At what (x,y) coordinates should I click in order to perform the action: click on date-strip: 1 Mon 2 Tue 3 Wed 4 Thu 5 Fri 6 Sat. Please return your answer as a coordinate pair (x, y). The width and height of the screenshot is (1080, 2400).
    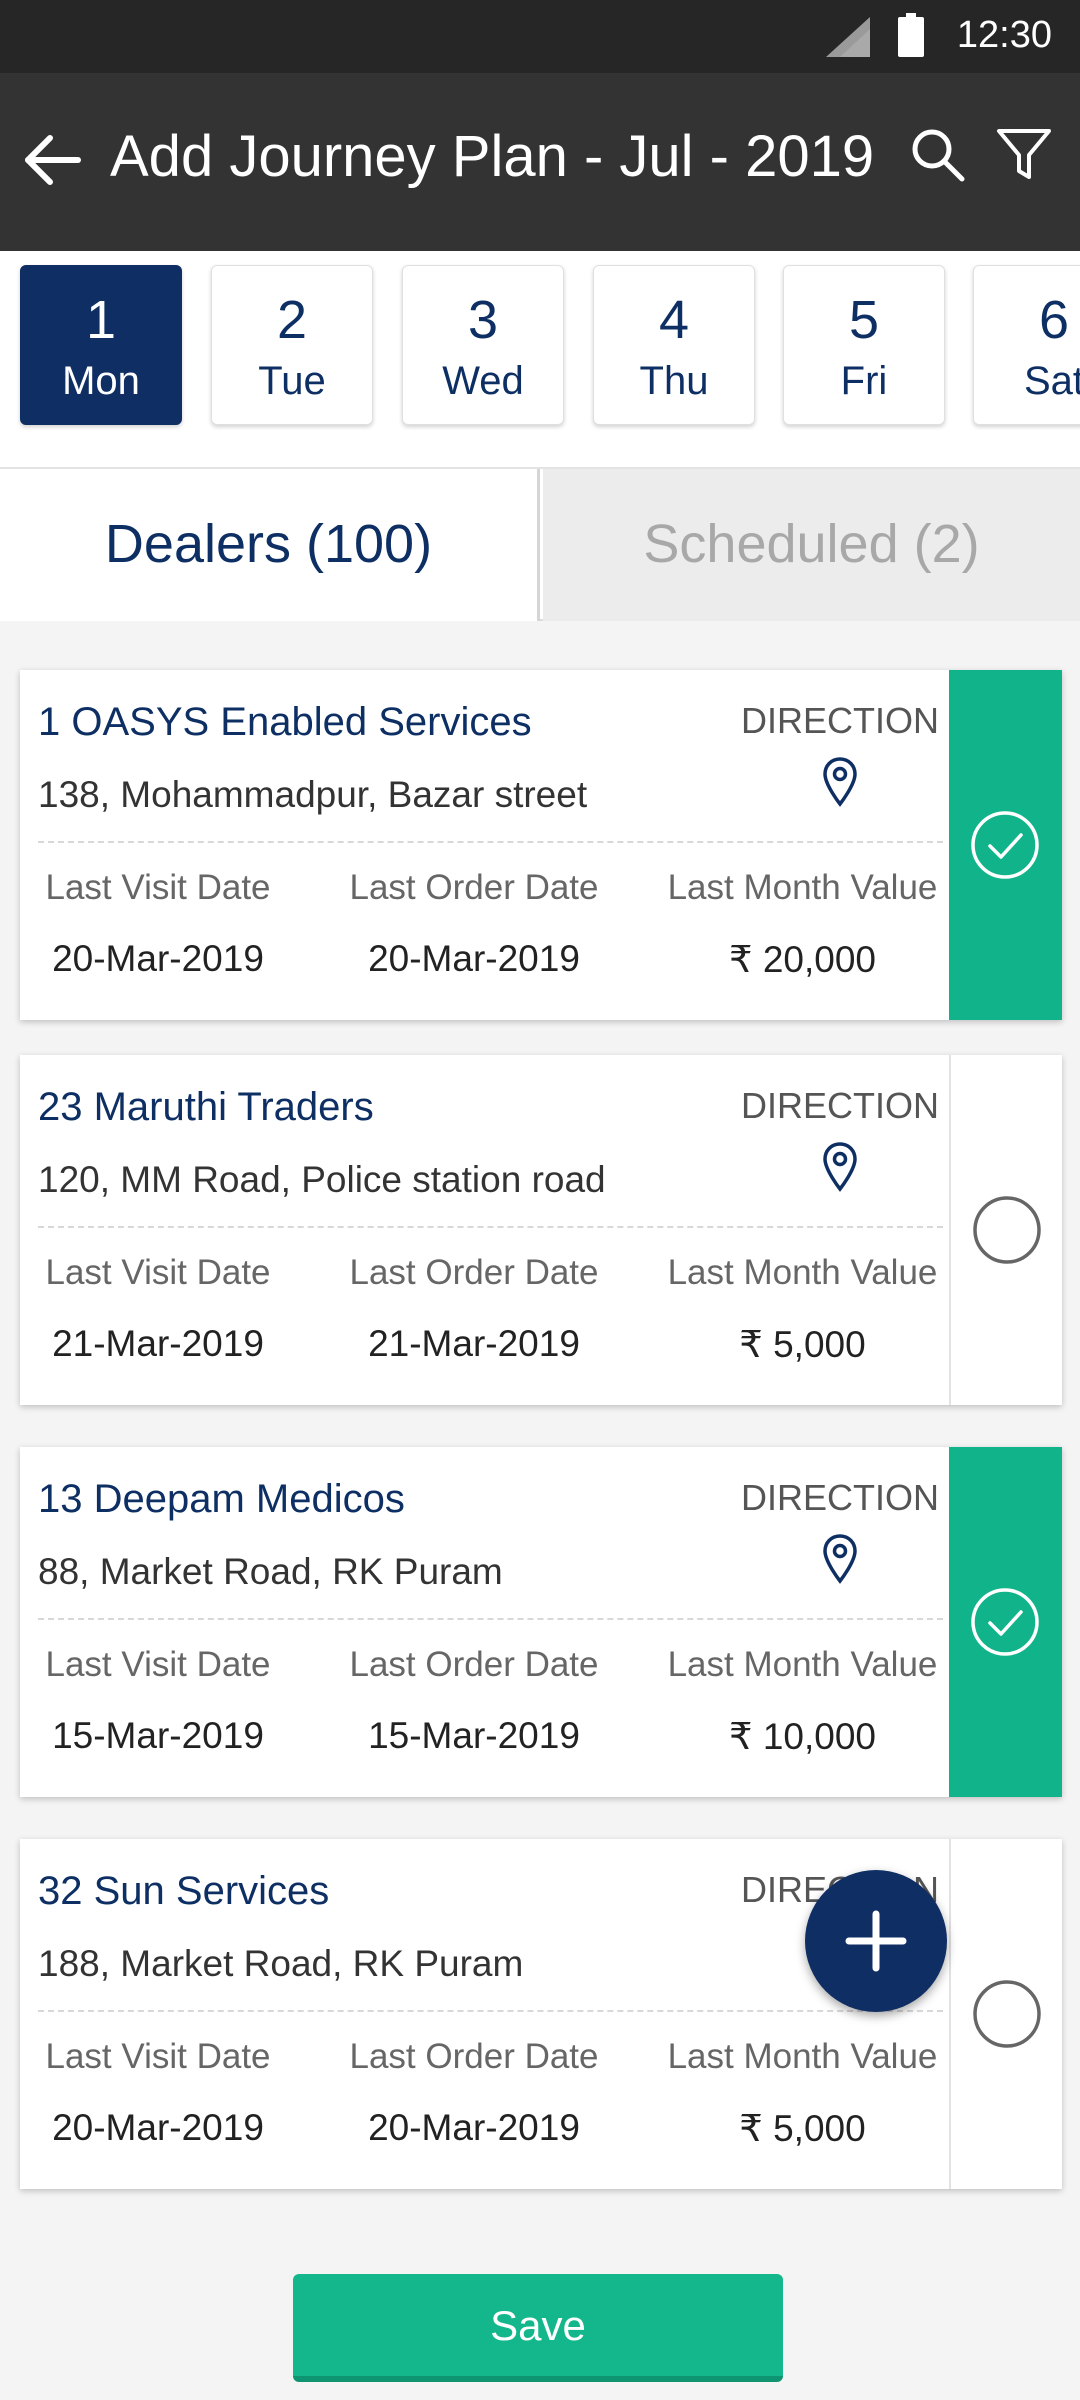
    Looking at the image, I should click on (540, 359).